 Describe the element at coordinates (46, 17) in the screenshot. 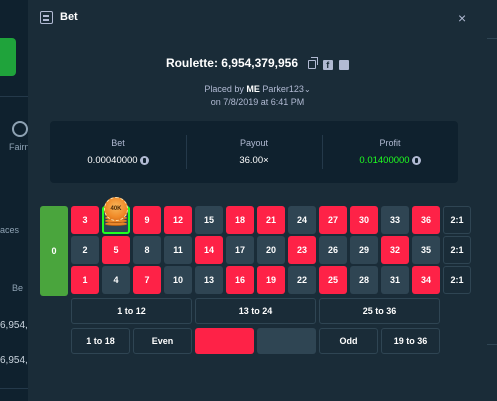

I see `bet-icon` at that location.